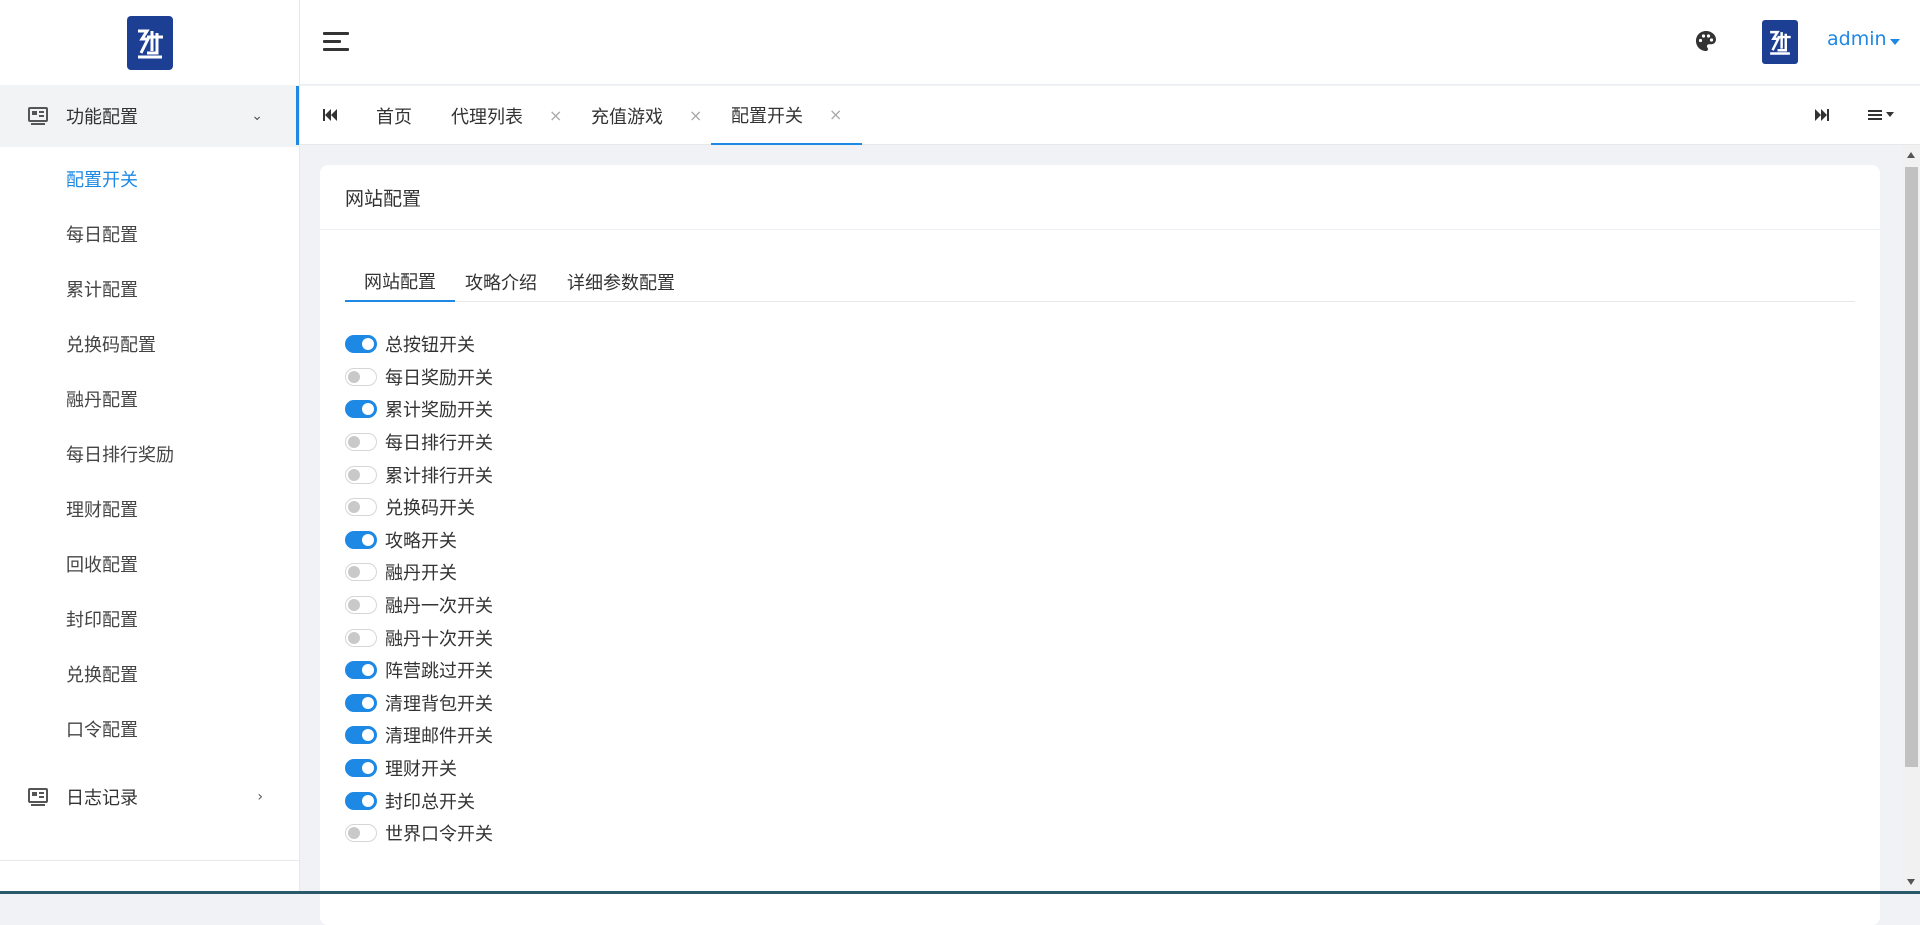 The image size is (1920, 925). Describe the element at coordinates (257, 116) in the screenshot. I see `chevron-down-icon: ⌄` at that location.